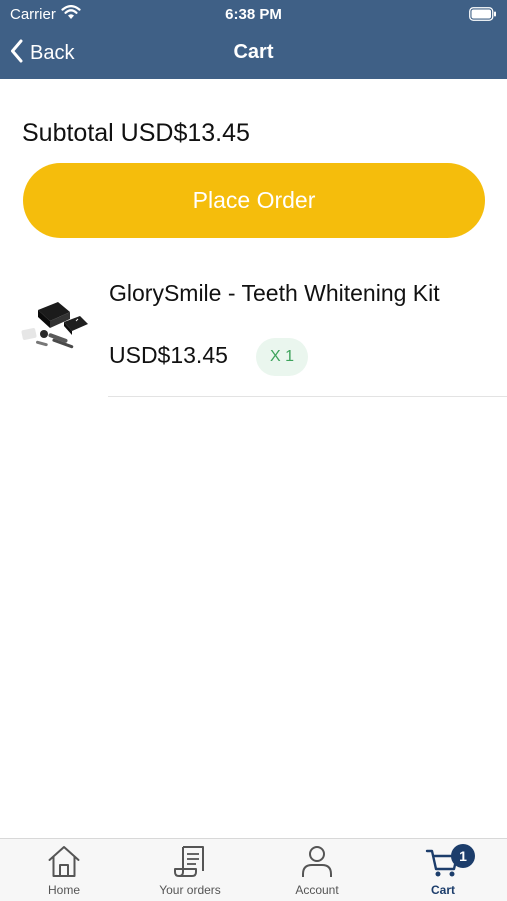 Image resolution: width=507 pixels, height=901 pixels. I want to click on subtotal-text: Subtotal USD$13.45, so click(136, 133).